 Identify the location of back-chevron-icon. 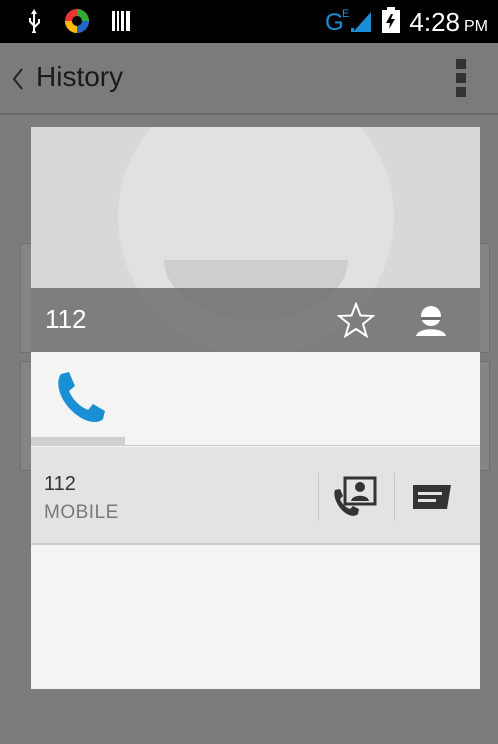
(18, 81).